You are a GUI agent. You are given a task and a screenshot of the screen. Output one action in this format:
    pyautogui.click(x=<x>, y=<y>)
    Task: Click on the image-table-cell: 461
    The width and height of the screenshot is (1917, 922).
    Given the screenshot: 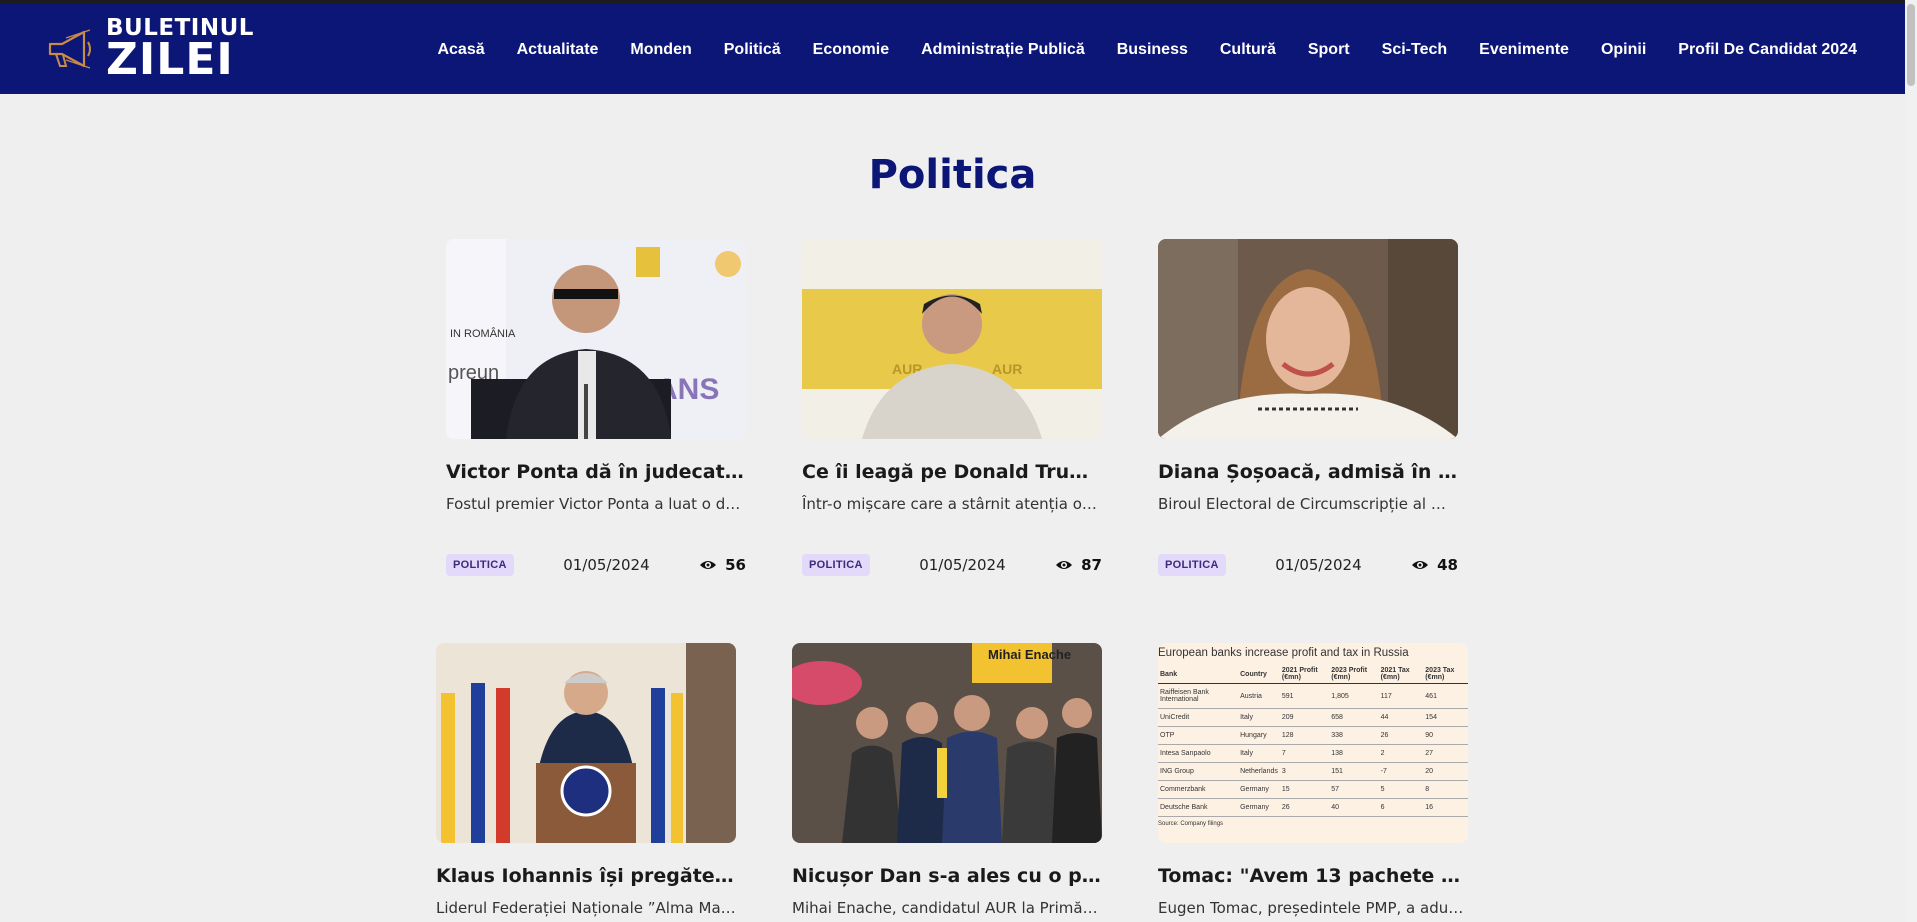 What is the action you would take?
    pyautogui.click(x=1445, y=696)
    